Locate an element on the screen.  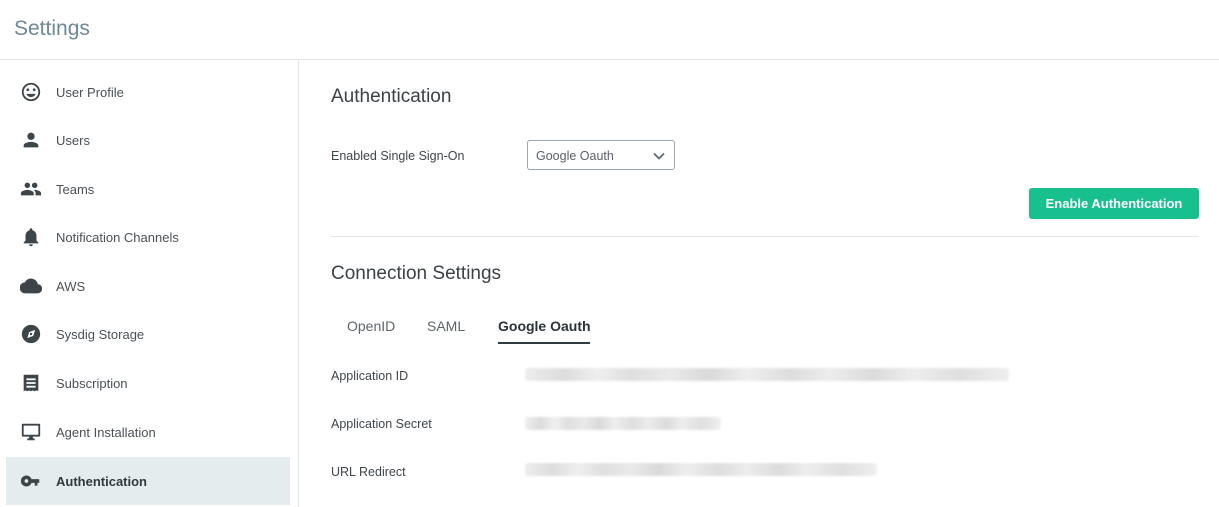
sso-select-value: Google Oauth is located at coordinates (575, 156).